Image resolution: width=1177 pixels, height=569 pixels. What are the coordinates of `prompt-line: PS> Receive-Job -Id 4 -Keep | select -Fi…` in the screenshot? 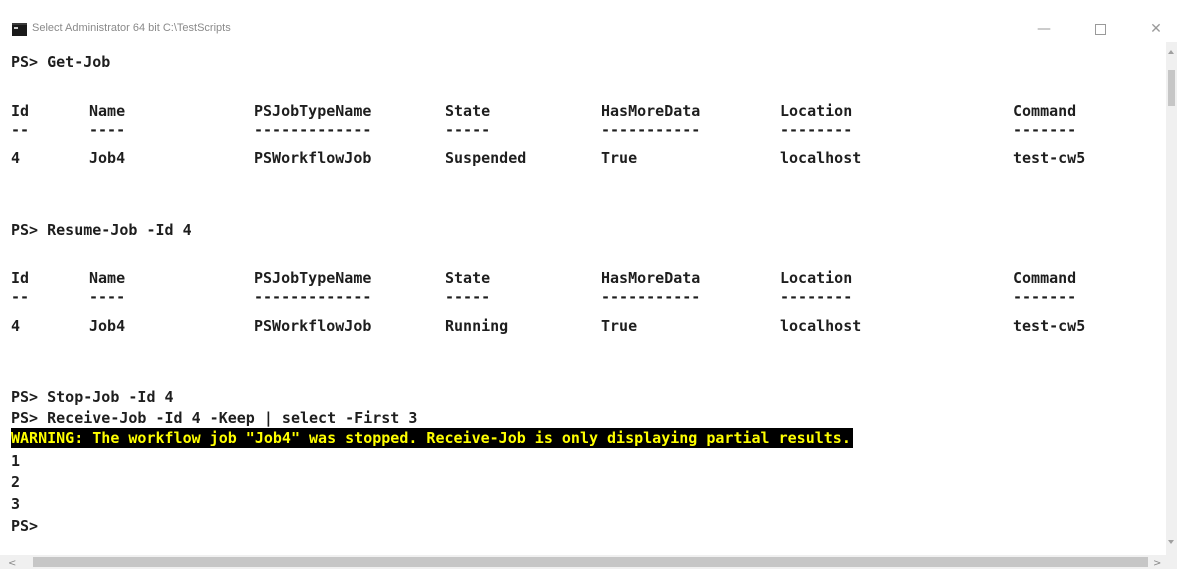 It's located at (214, 418).